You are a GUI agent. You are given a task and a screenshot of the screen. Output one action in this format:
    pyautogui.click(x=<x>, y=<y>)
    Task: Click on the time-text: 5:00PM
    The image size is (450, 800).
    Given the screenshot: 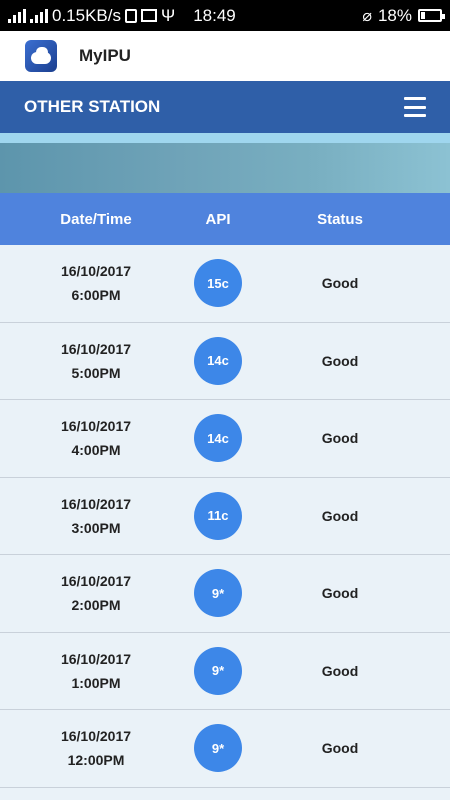 What is the action you would take?
    pyautogui.click(x=96, y=372)
    